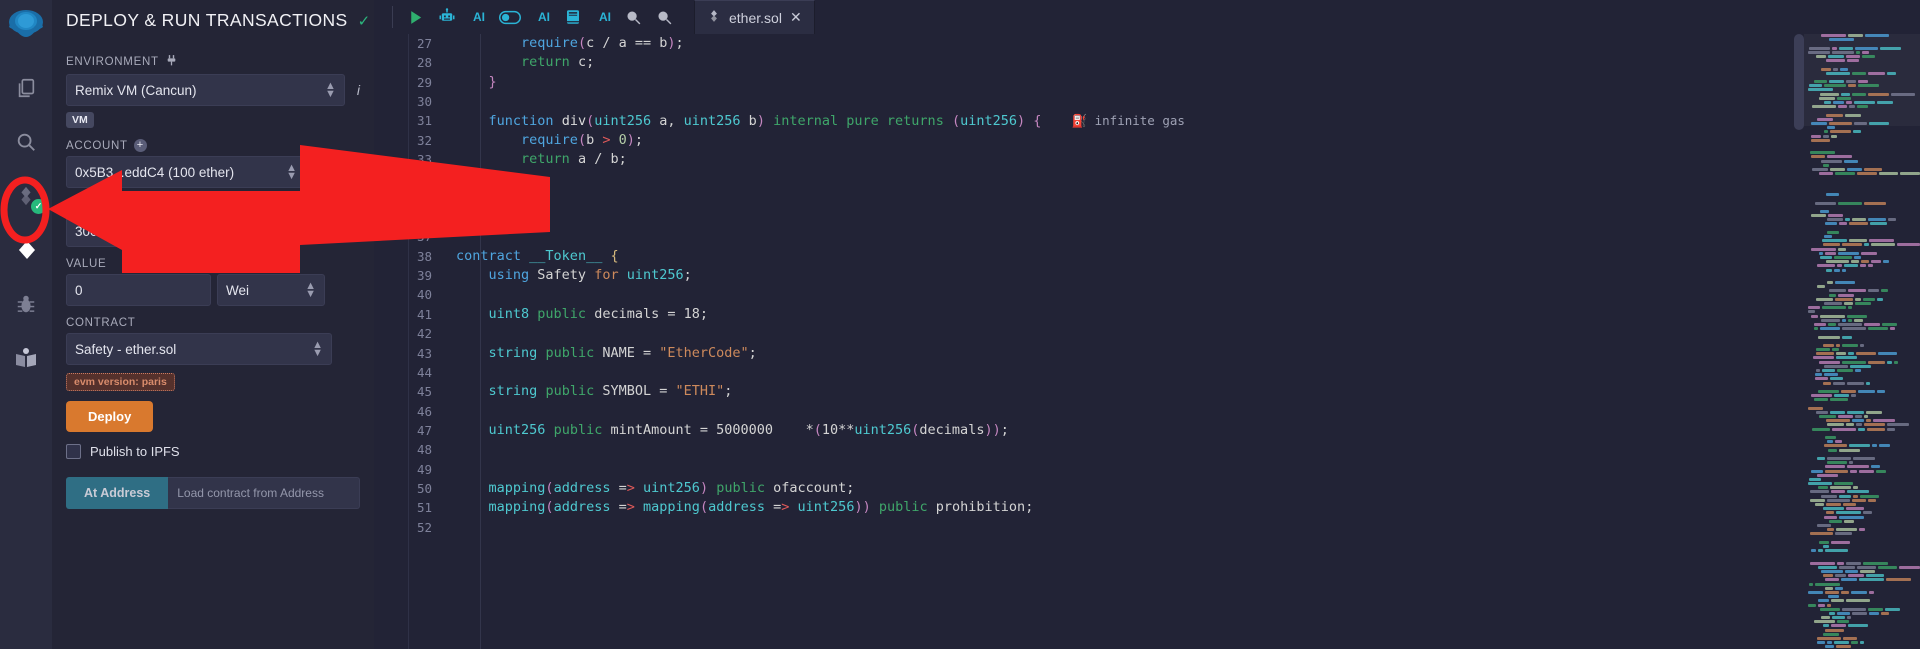  Describe the element at coordinates (1147, 178) in the screenshot. I see `code-line: 34` at that location.